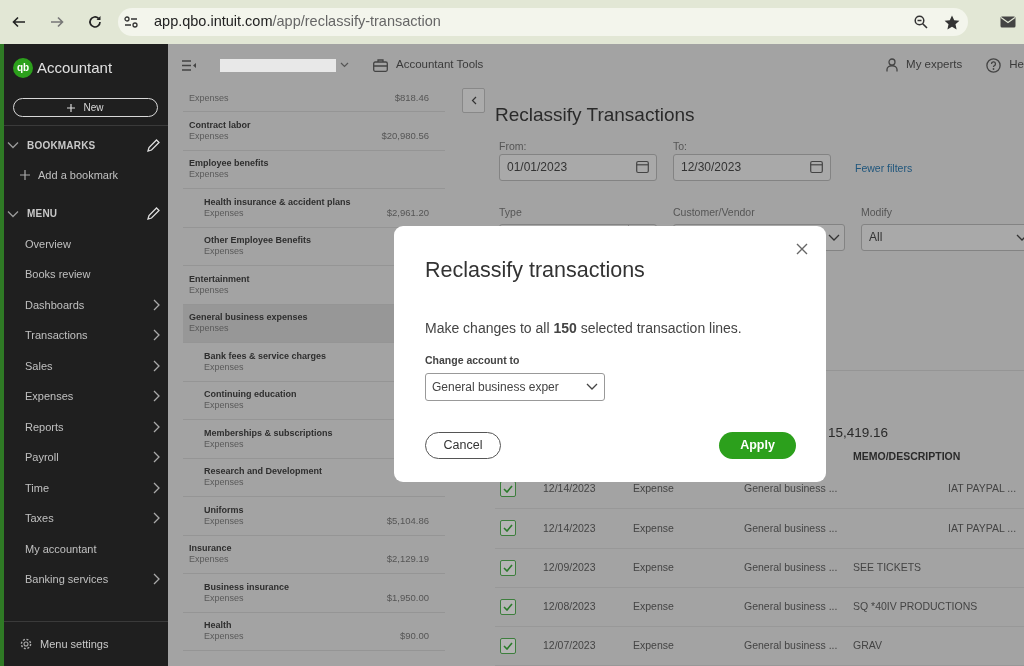  Describe the element at coordinates (641, 65) in the screenshot. I see `accountant-tools-link: Accountant Tools` at that location.